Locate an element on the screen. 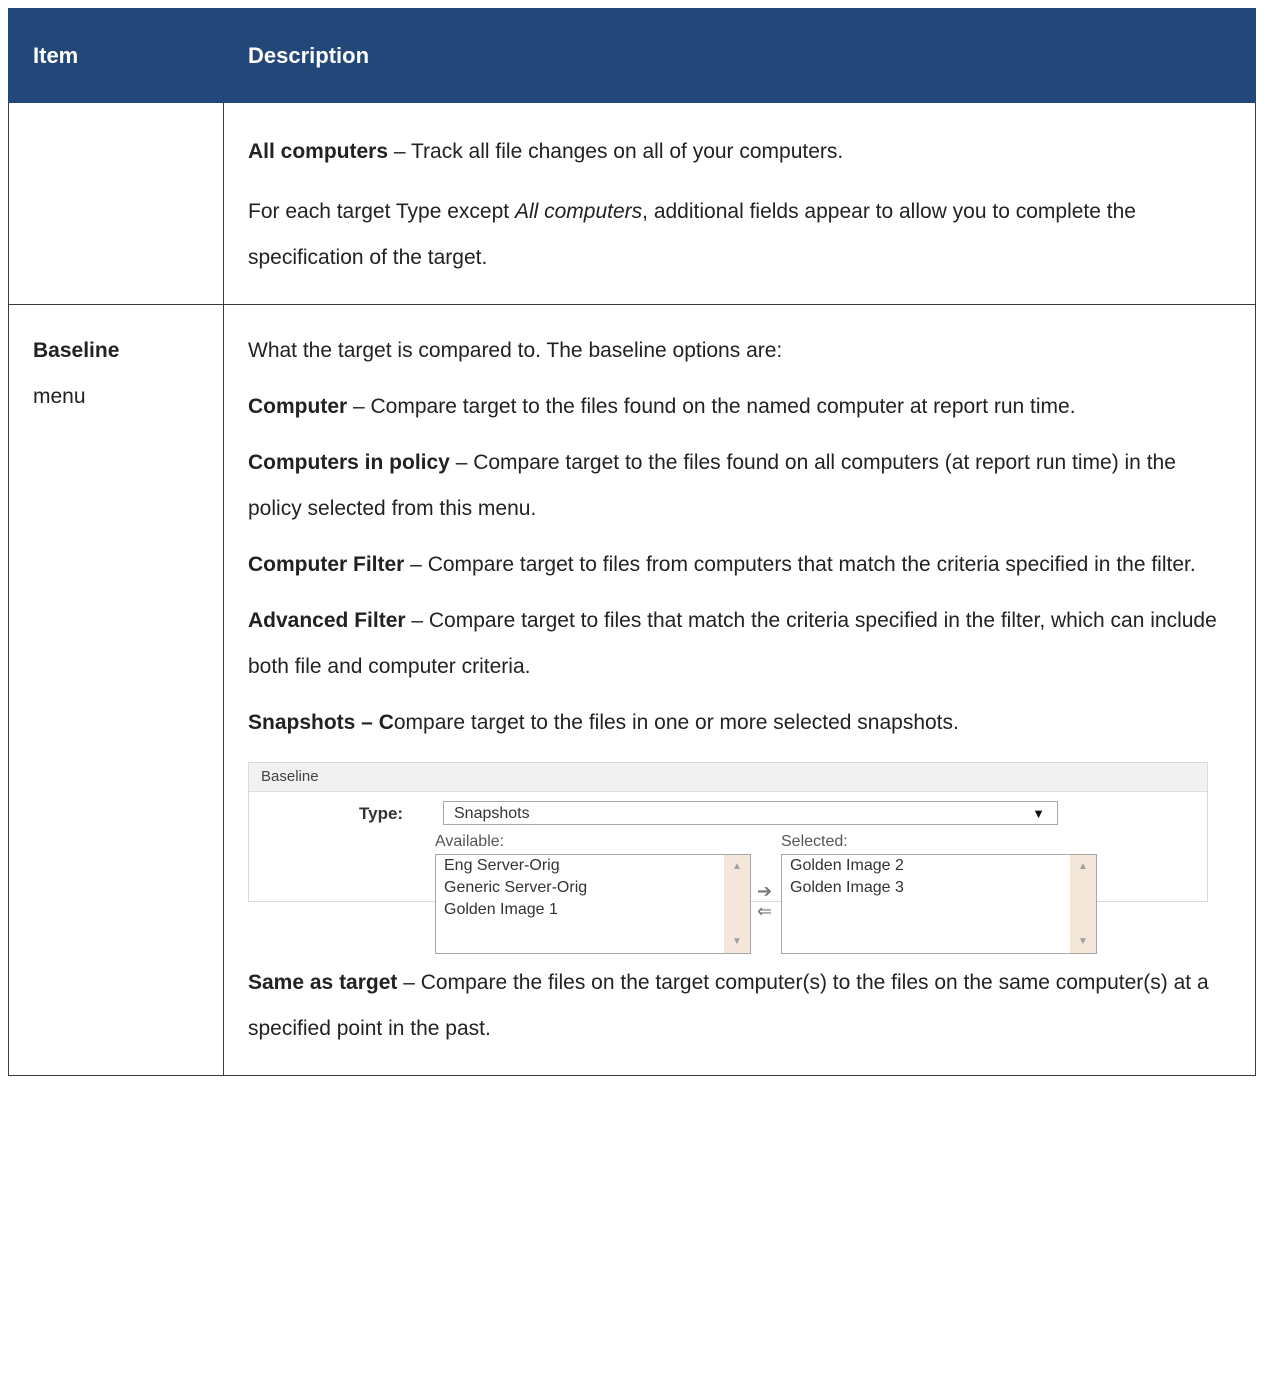 The image size is (1265, 1395). option-term: Same as target is located at coordinates (323, 982).